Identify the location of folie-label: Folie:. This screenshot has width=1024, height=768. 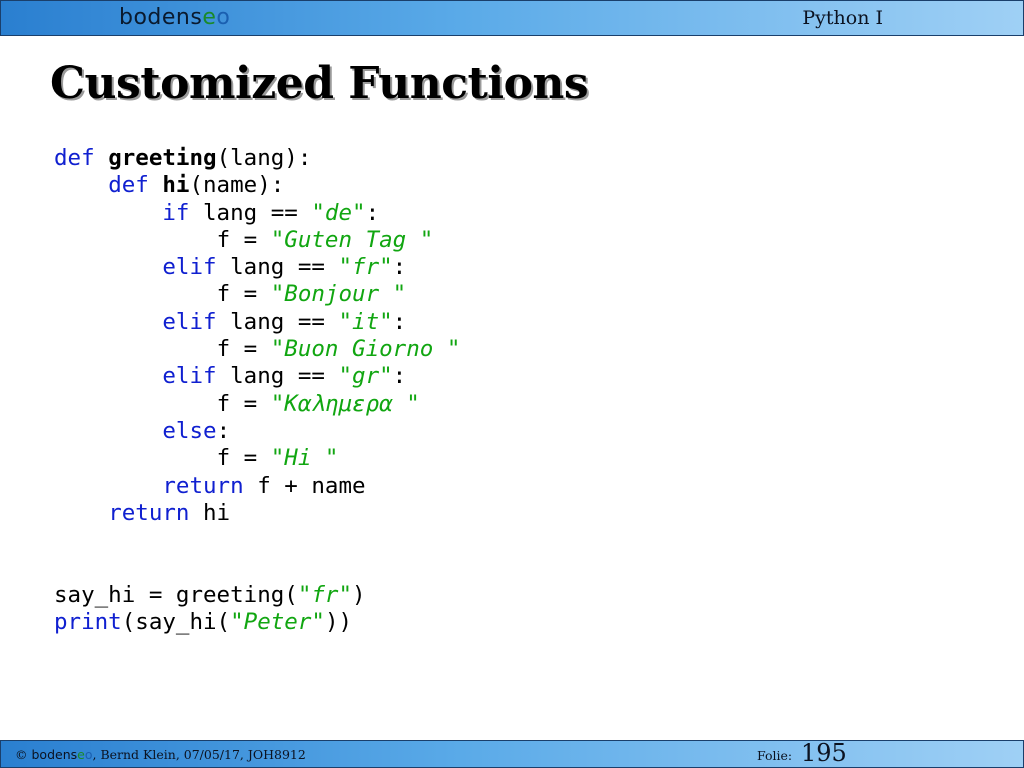
(775, 755).